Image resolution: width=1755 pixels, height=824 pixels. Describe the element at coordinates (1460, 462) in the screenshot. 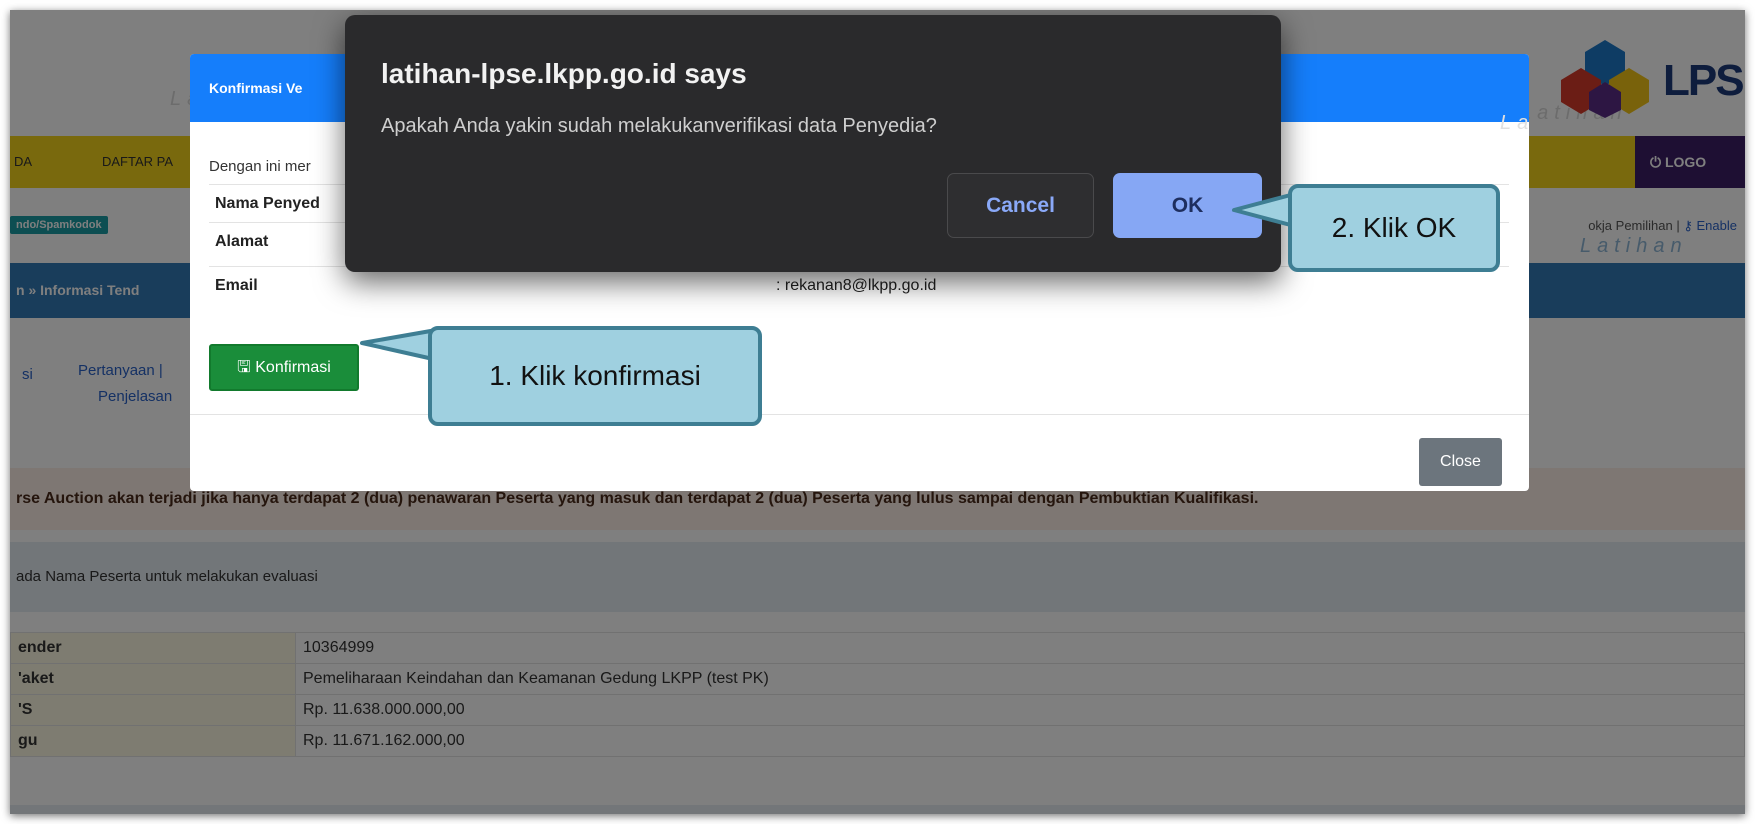

I see `close-button: Close` at that location.